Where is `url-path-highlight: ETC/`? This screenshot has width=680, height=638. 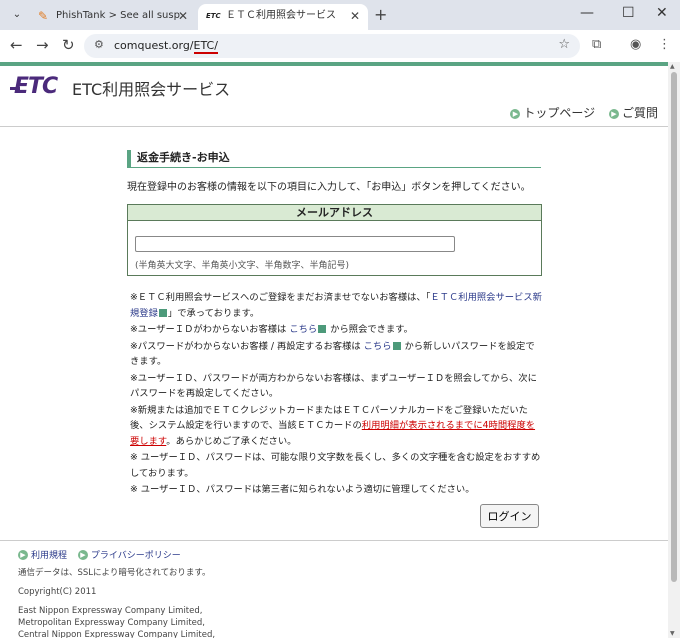
url-path-highlight: ETC/ is located at coordinates (205, 46).